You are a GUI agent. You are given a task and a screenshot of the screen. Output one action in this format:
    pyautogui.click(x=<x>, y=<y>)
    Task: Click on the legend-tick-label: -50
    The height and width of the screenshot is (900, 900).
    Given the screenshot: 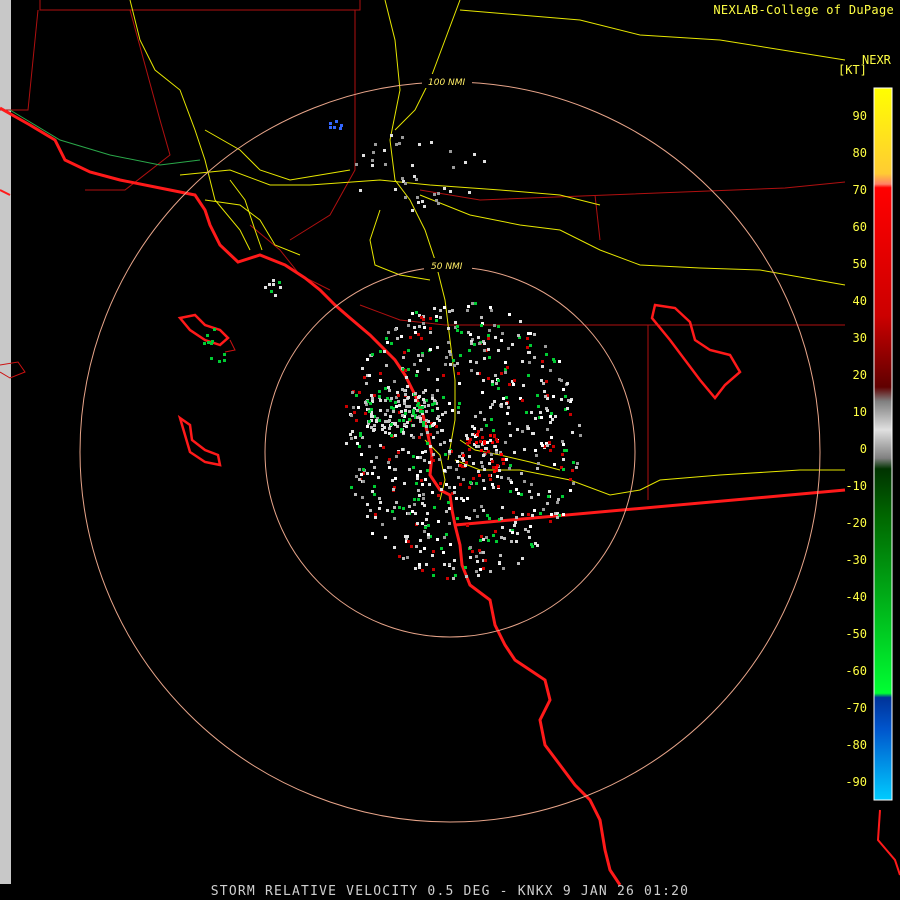 What is the action you would take?
    pyautogui.click(x=856, y=634)
    